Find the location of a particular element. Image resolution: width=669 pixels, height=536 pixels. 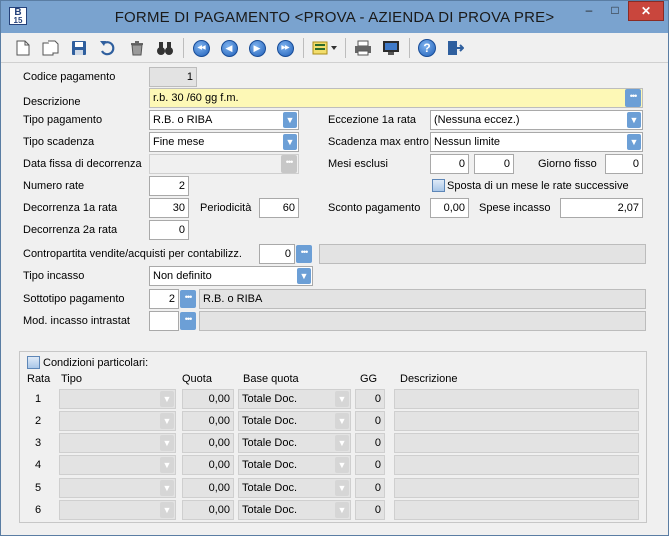

tipo-pagamento-label: Tipo pagamento is located at coordinates (63, 120).